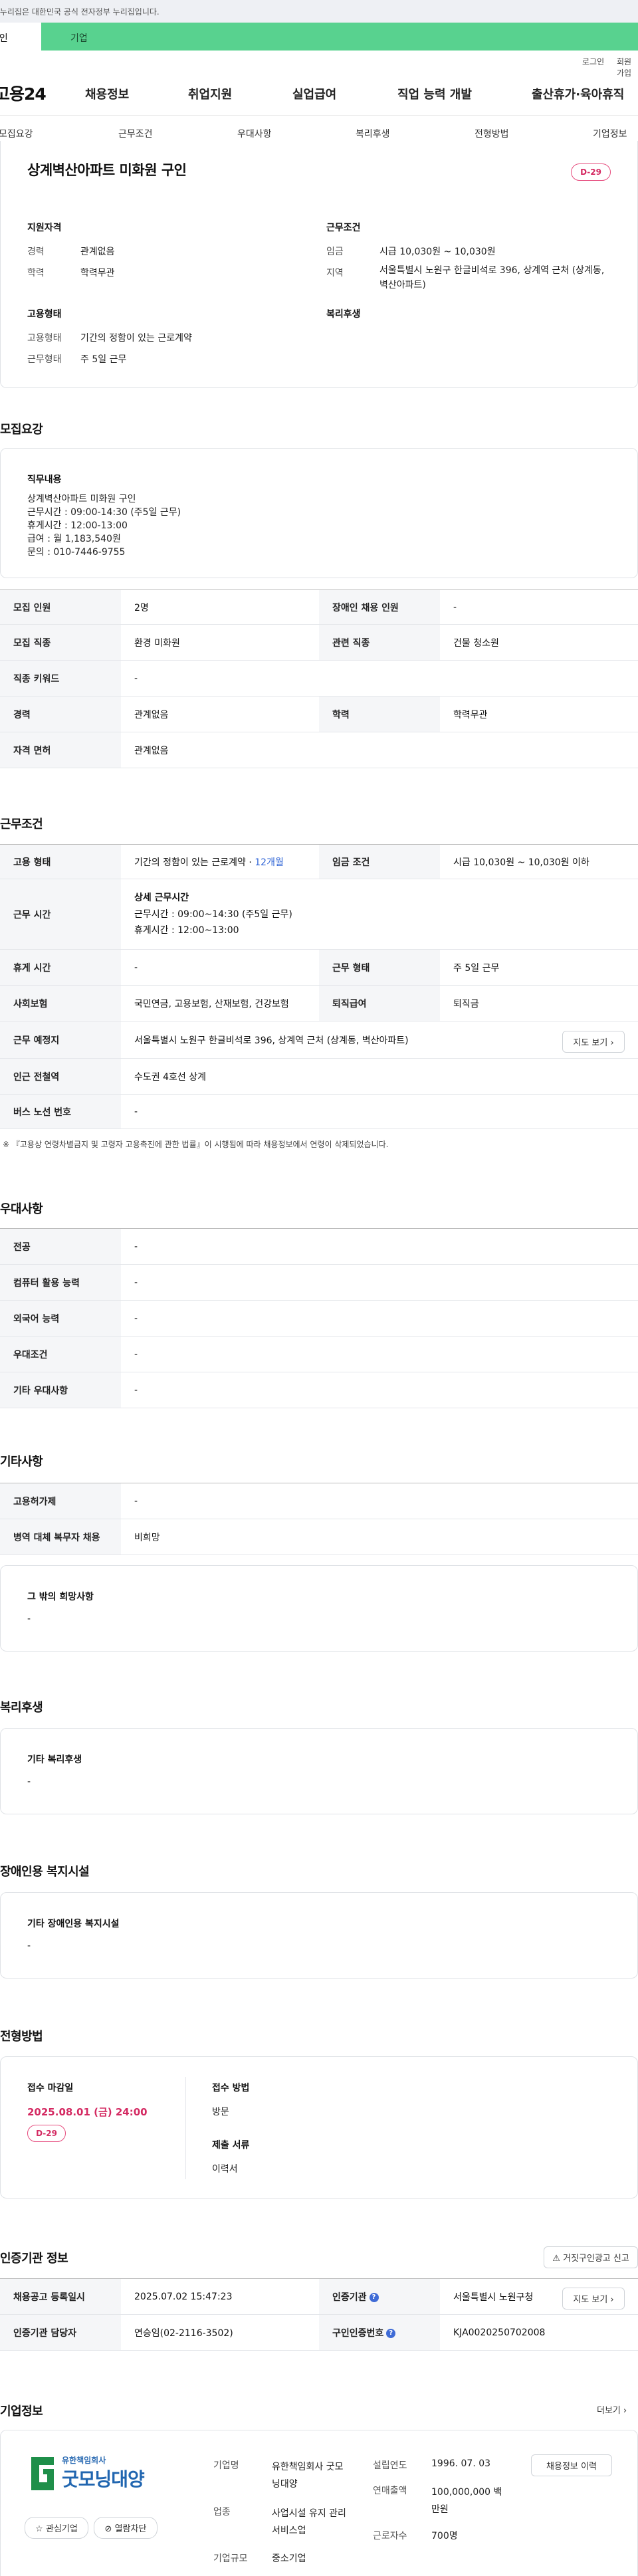 This screenshot has width=638, height=2576. What do you see at coordinates (556, 2259) in the screenshot?
I see `alert-icon: ⚠` at bounding box center [556, 2259].